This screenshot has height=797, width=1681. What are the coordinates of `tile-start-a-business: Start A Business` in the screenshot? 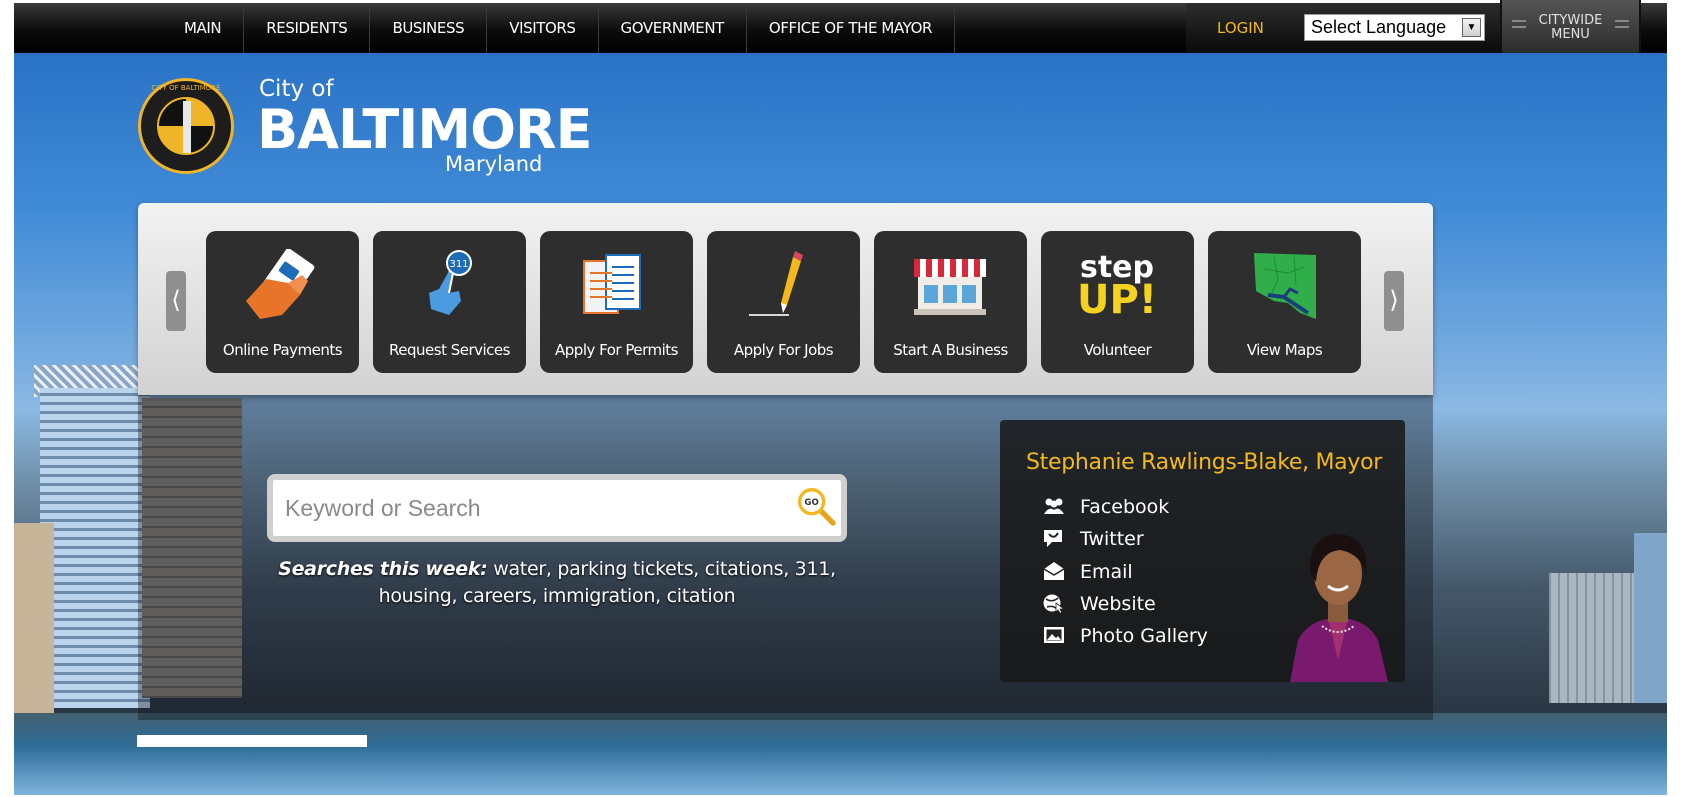 It's located at (950, 302).